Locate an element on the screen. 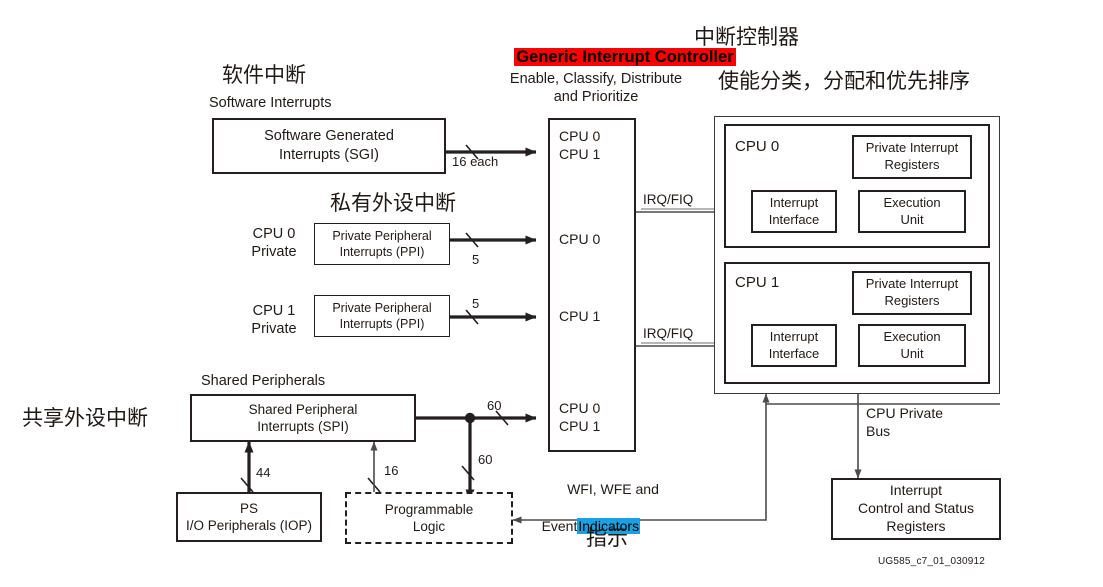 Image resolution: width=1103 pixels, height=587 pixels. cpu0-name: CPU 0 is located at coordinates (757, 146).